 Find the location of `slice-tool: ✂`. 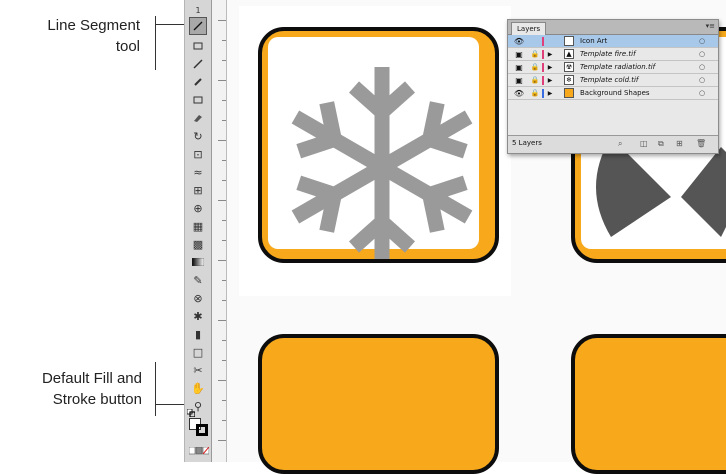

slice-tool: ✂ is located at coordinates (198, 370).